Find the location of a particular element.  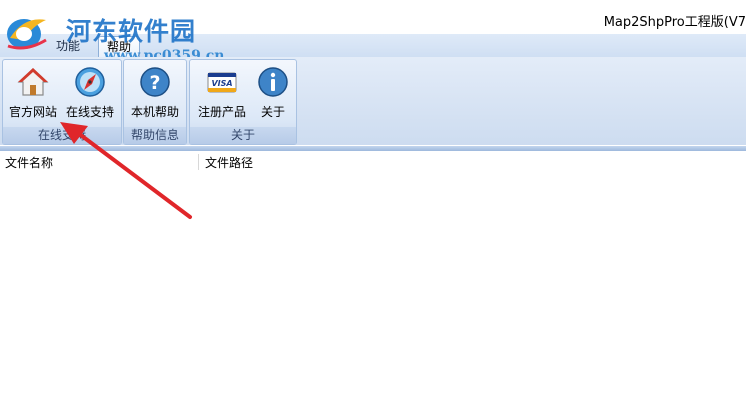

home-icon is located at coordinates (33, 82).